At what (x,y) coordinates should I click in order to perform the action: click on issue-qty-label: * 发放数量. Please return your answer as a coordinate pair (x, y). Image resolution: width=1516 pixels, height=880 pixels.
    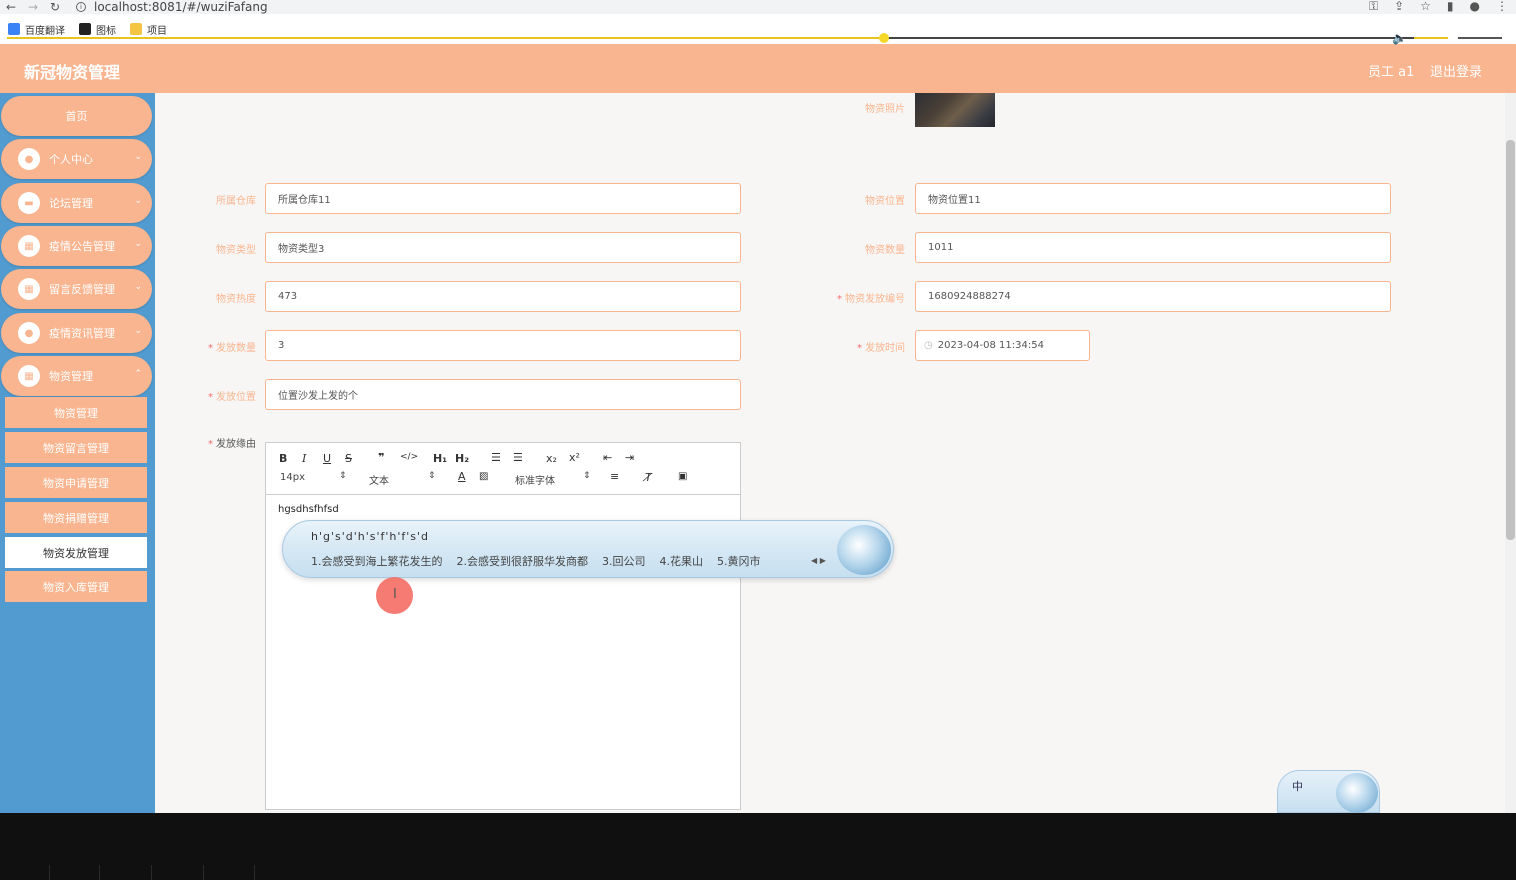
    Looking at the image, I should click on (223, 346).